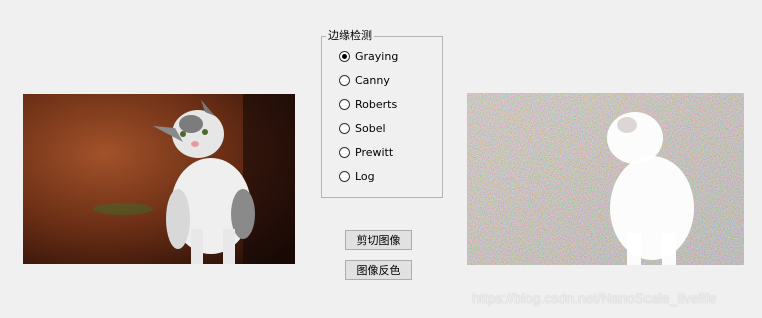 Image resolution: width=762 pixels, height=318 pixels. What do you see at coordinates (374, 152) in the screenshot?
I see `radio-label: Prewitt` at bounding box center [374, 152].